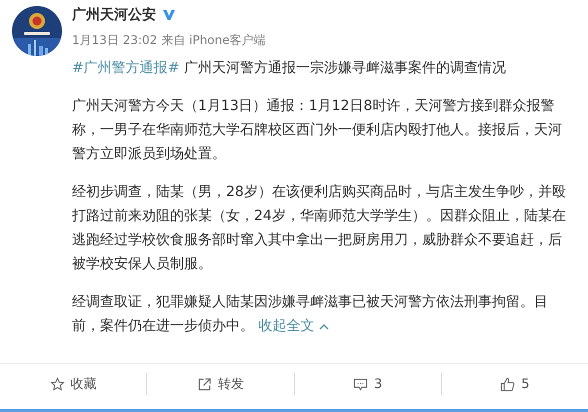 Image resolution: width=588 pixels, height=412 pixels. What do you see at coordinates (126, 68) in the screenshot?
I see `hashtag-link: #广州警方通报#` at bounding box center [126, 68].